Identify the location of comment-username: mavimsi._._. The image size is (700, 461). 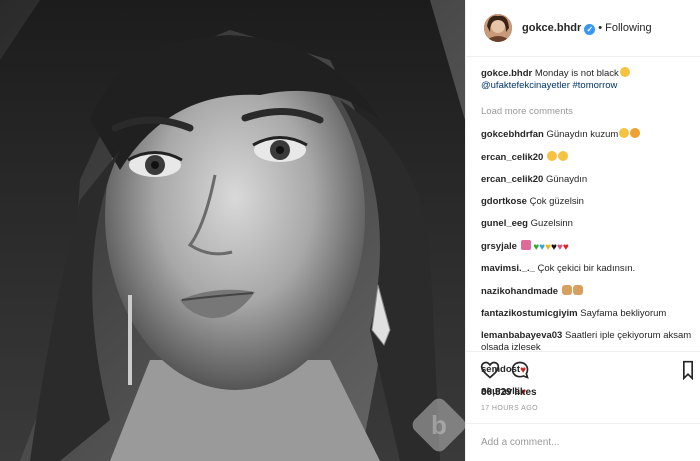
(508, 268).